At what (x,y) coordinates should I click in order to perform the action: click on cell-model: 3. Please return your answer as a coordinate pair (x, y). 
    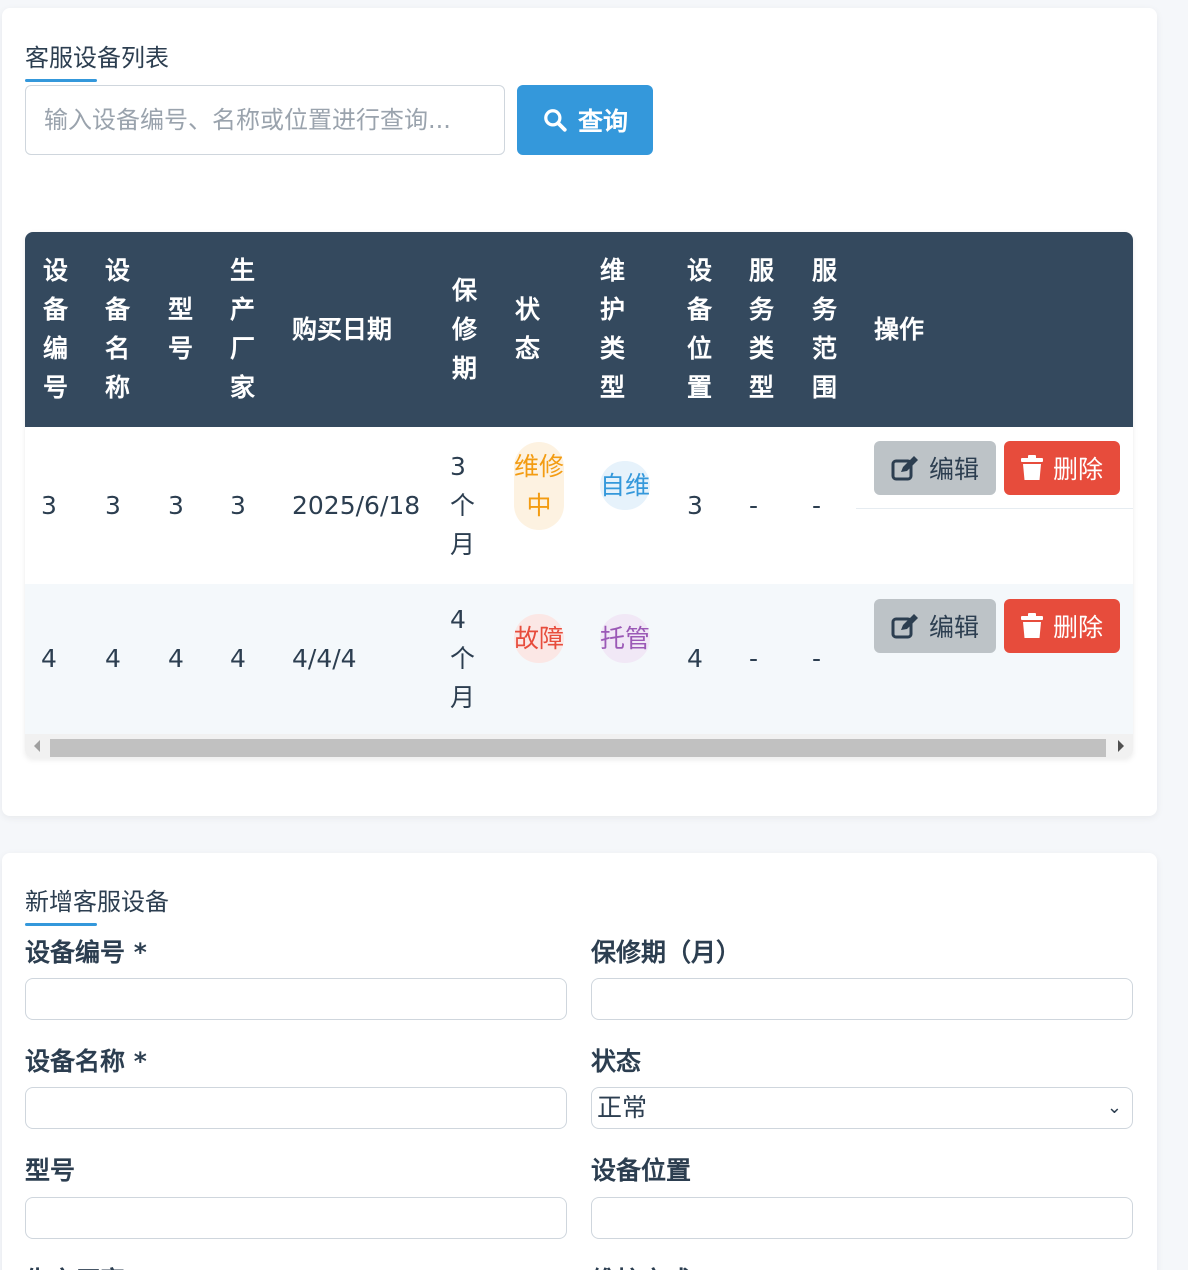
    Looking at the image, I should click on (176, 505).